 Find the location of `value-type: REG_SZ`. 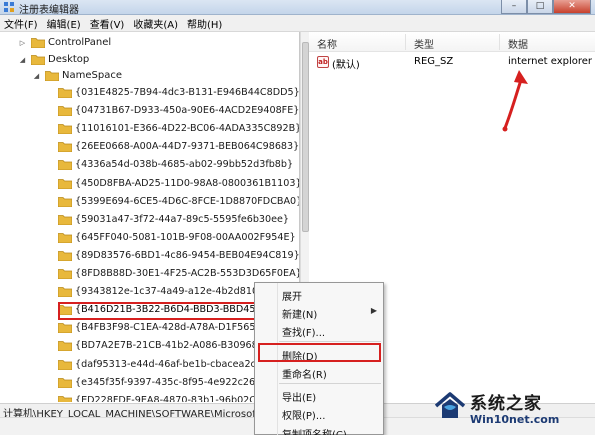

value-type: REG_SZ is located at coordinates (434, 61).